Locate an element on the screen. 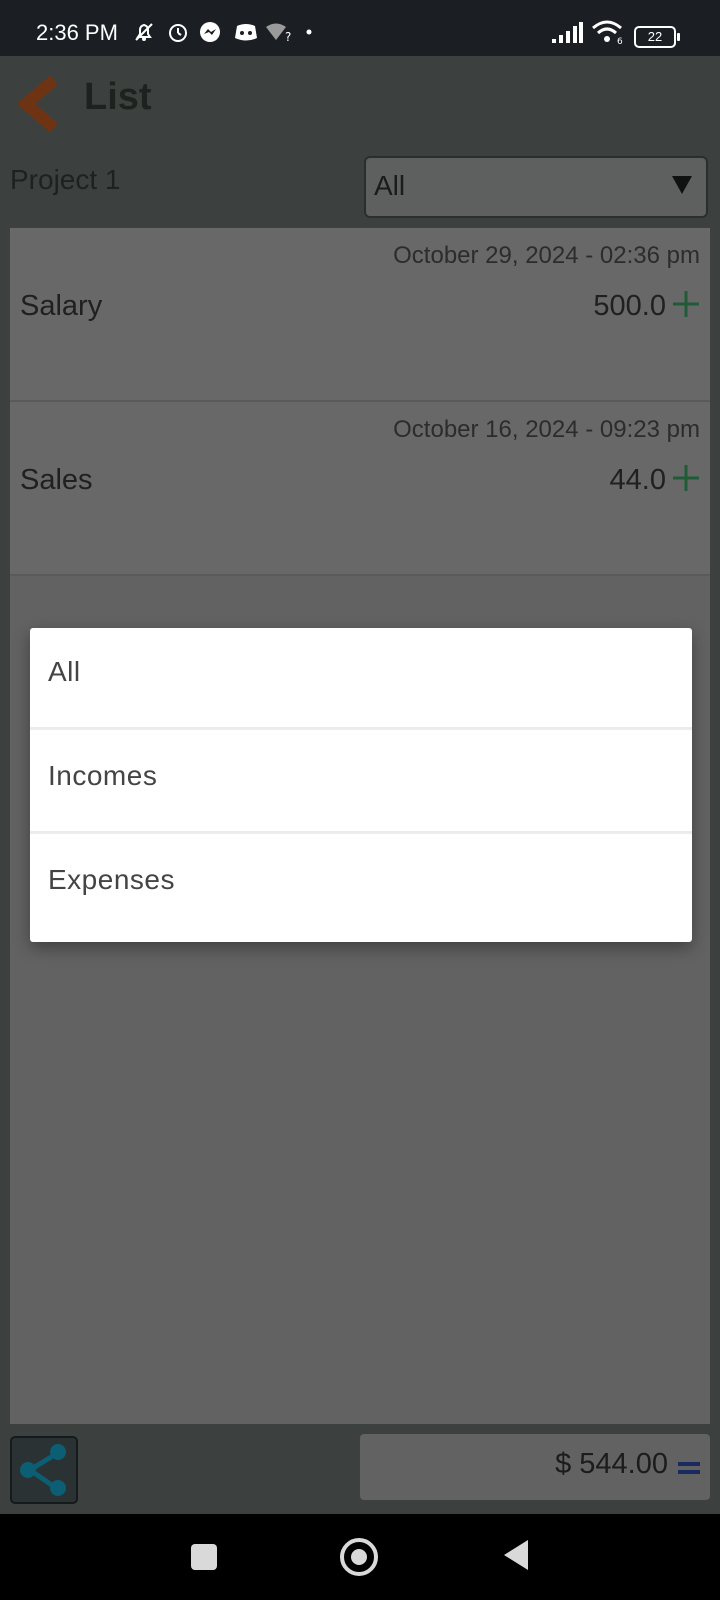 The height and width of the screenshot is (1600, 720). menu-item-label: Expenses is located at coordinates (111, 879).